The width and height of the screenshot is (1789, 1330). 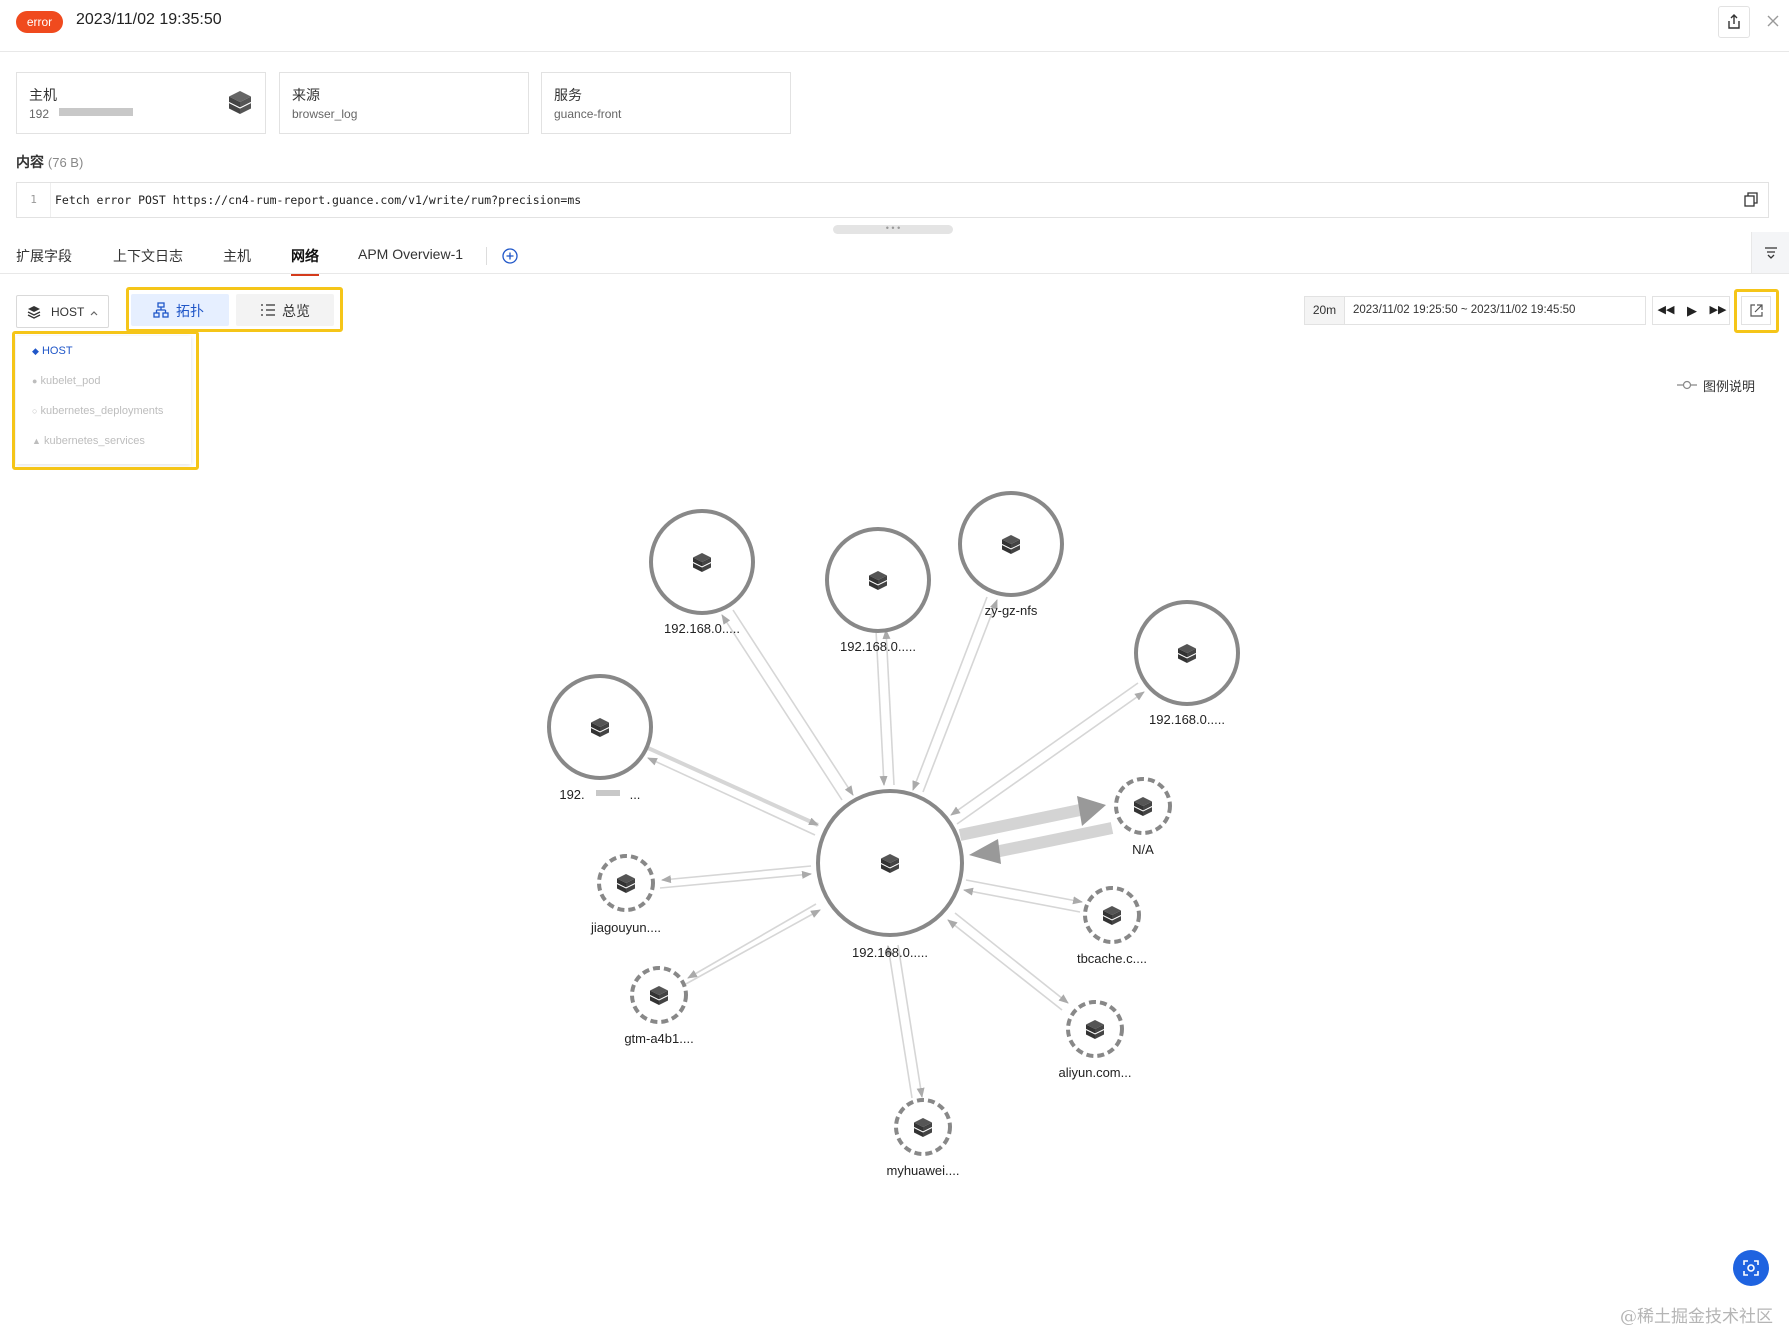 I want to click on edge-node2-center, so click(x=950, y=693).